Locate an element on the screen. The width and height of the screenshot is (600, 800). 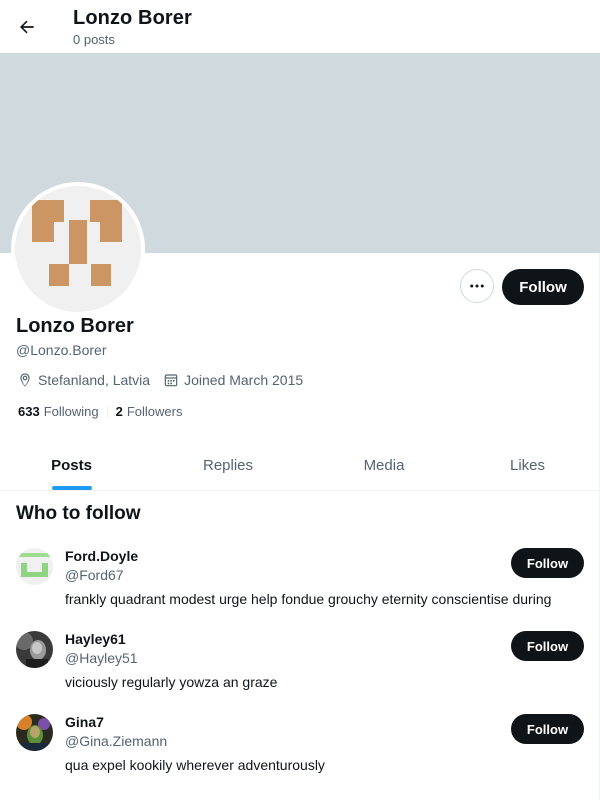
calendar-icon is located at coordinates (171, 380).